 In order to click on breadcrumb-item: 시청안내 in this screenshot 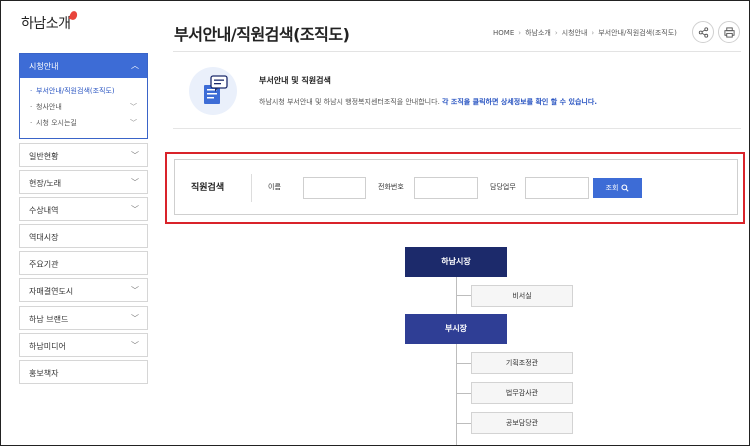, I will do `click(575, 33)`.